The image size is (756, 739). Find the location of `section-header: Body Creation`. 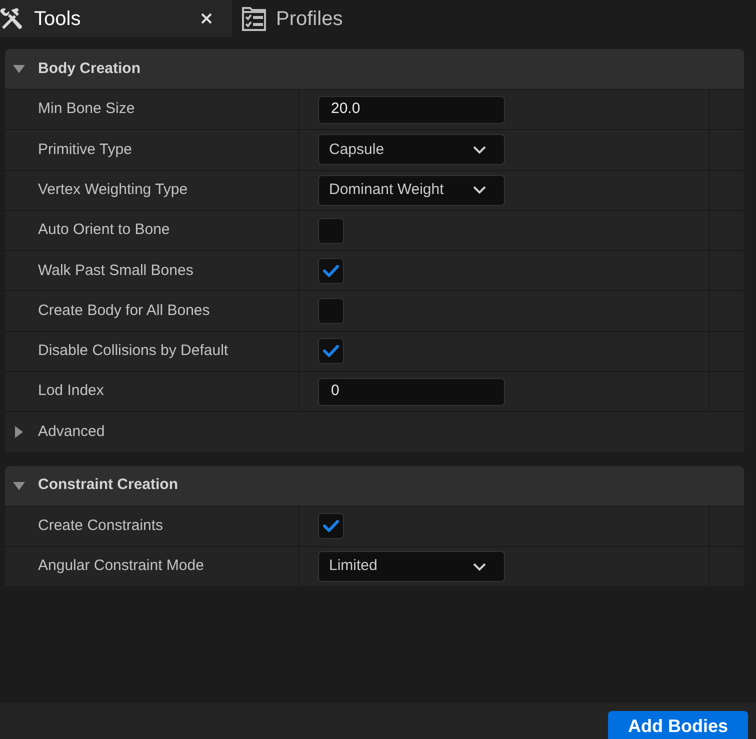

section-header: Body Creation is located at coordinates (374, 69).